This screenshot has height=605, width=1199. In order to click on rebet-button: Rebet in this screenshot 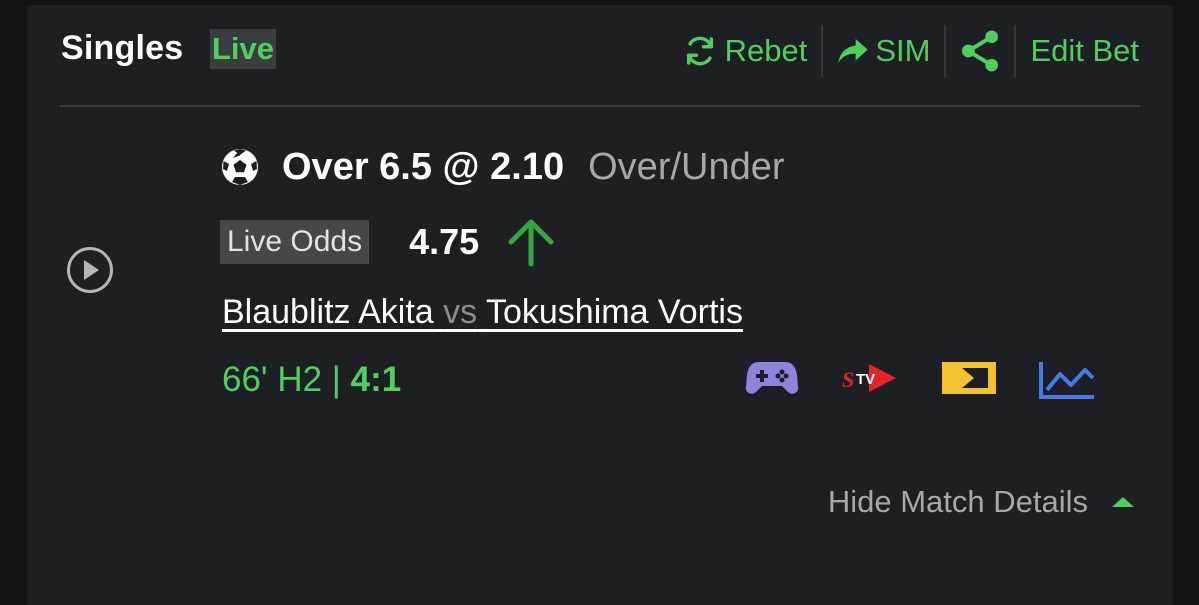, I will do `click(745, 51)`.